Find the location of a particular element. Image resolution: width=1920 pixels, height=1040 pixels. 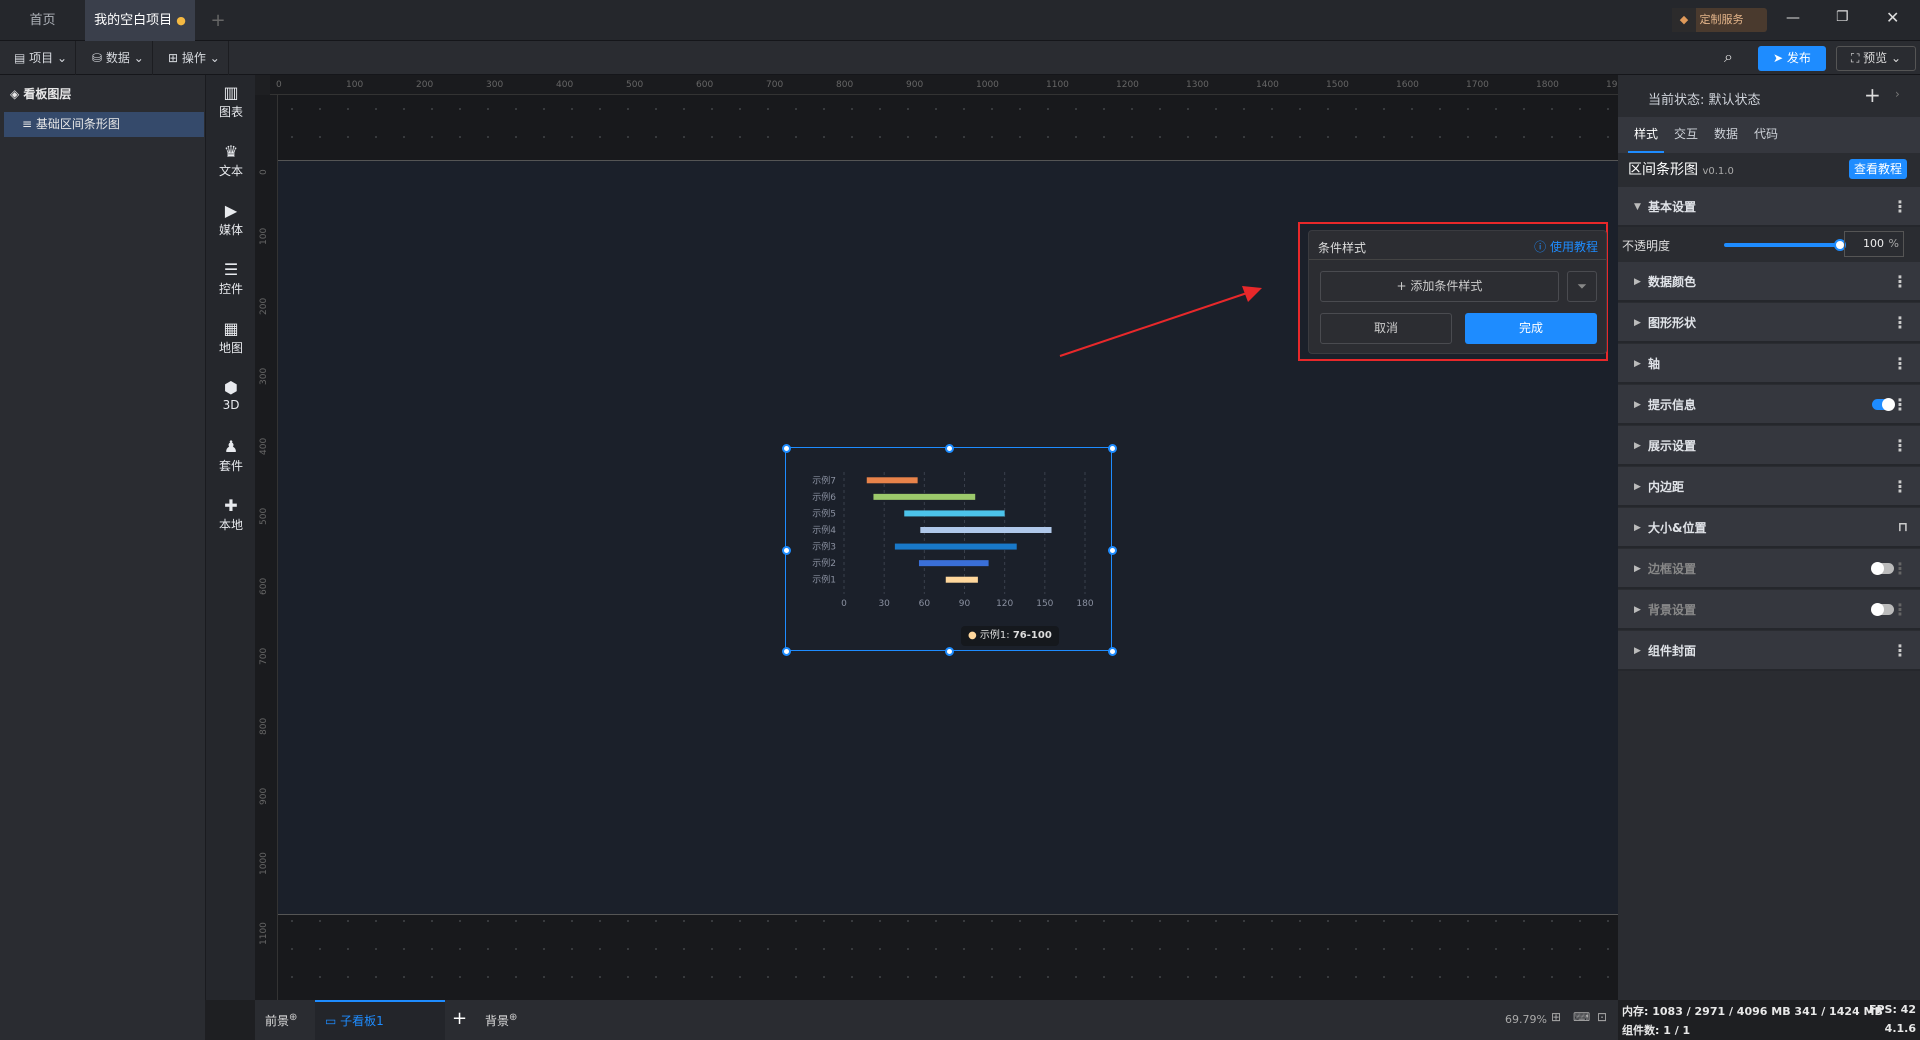

ruler-tick-label: 1400 is located at coordinates (1267, 85).